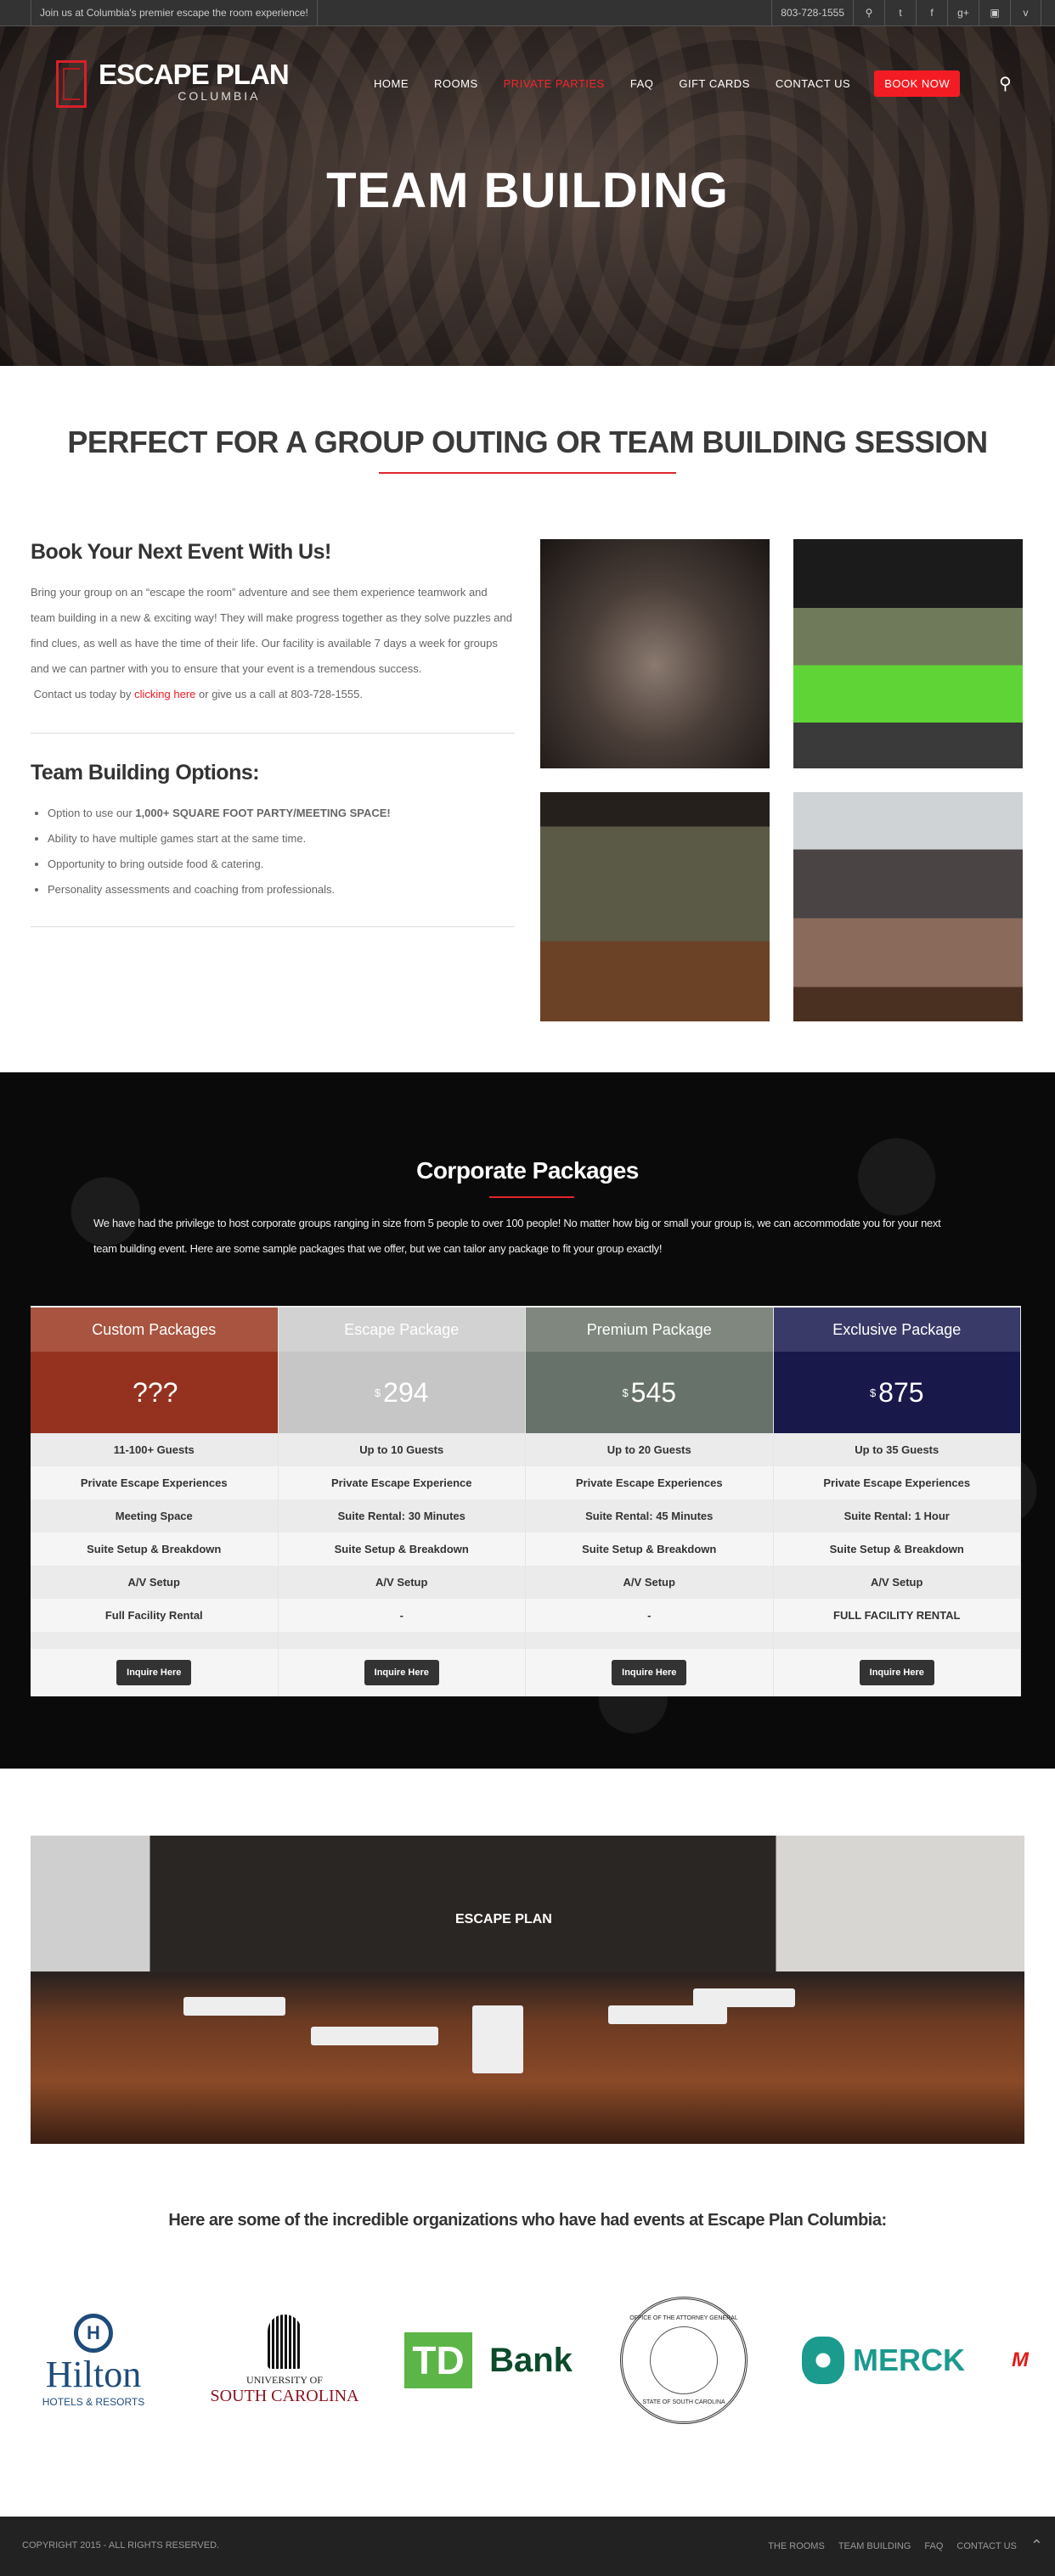 The width and height of the screenshot is (1055, 2576). I want to click on merck-logo: MERCK, so click(883, 2360).